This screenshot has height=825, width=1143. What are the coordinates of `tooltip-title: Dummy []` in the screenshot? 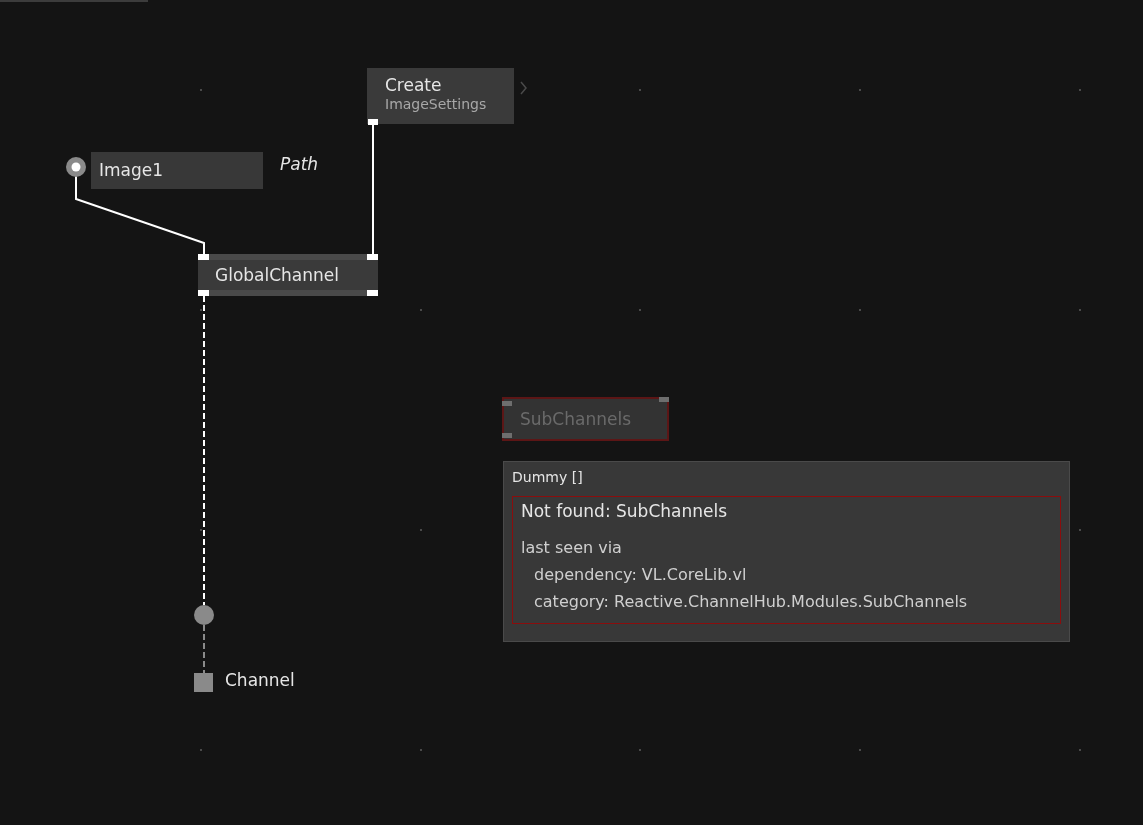 It's located at (548, 477).